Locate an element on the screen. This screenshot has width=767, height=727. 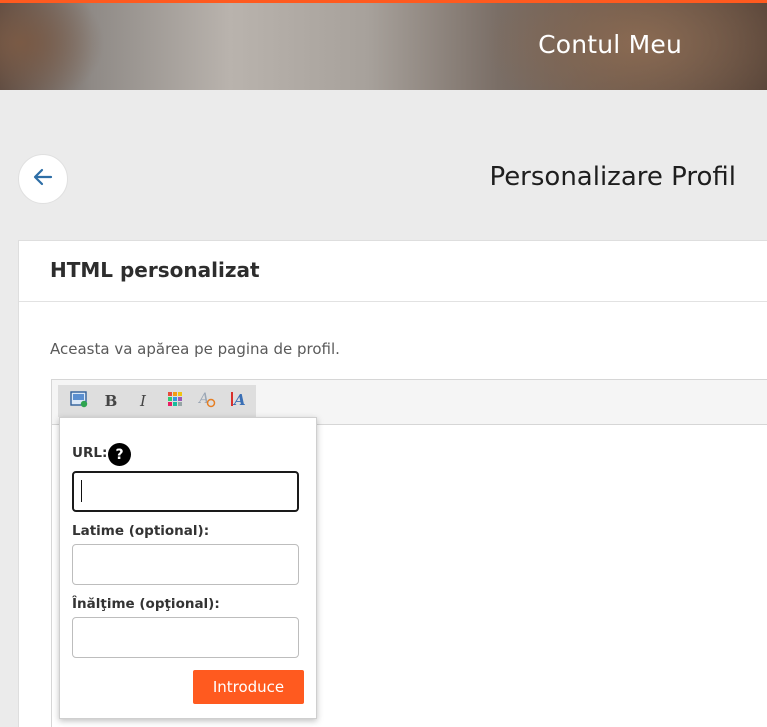
arrow-left-icon is located at coordinates (43, 179).